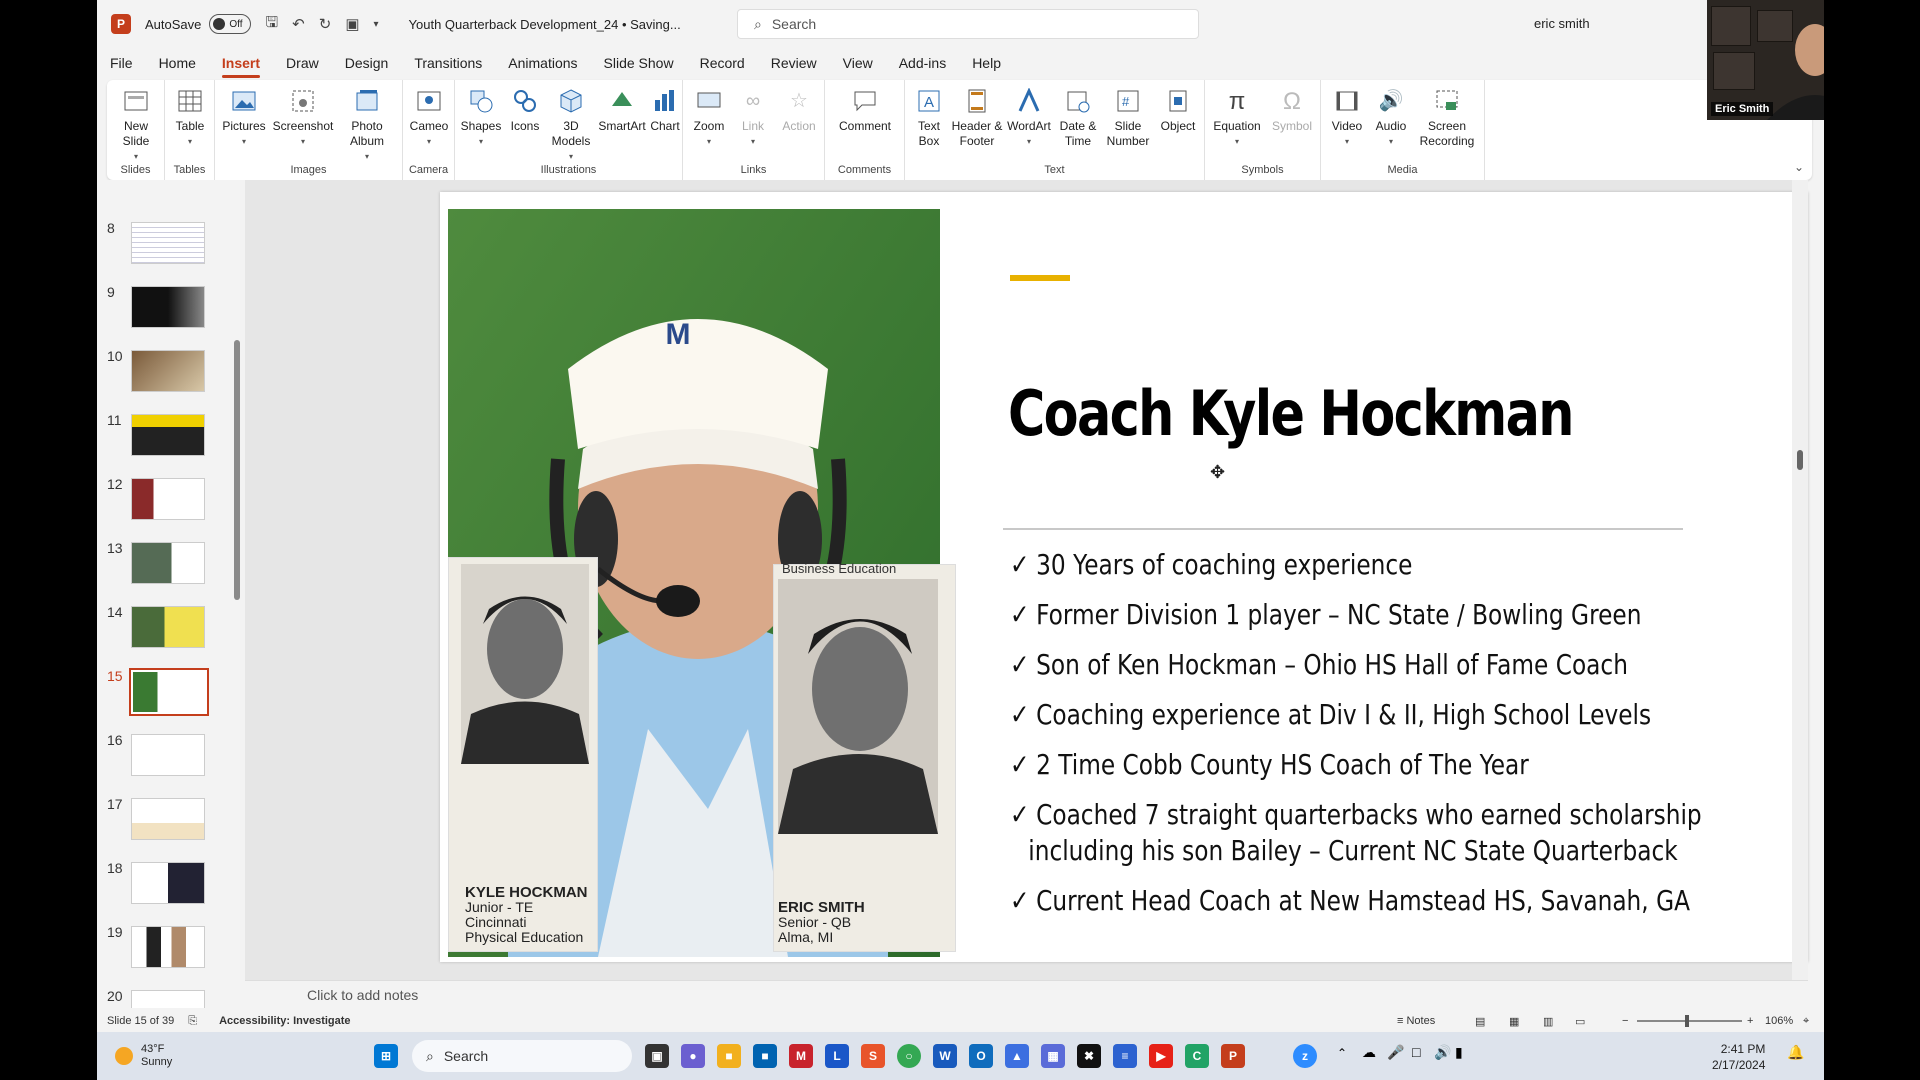  Describe the element at coordinates (865, 110) in the screenshot. I see `comment-button: Comment` at that location.